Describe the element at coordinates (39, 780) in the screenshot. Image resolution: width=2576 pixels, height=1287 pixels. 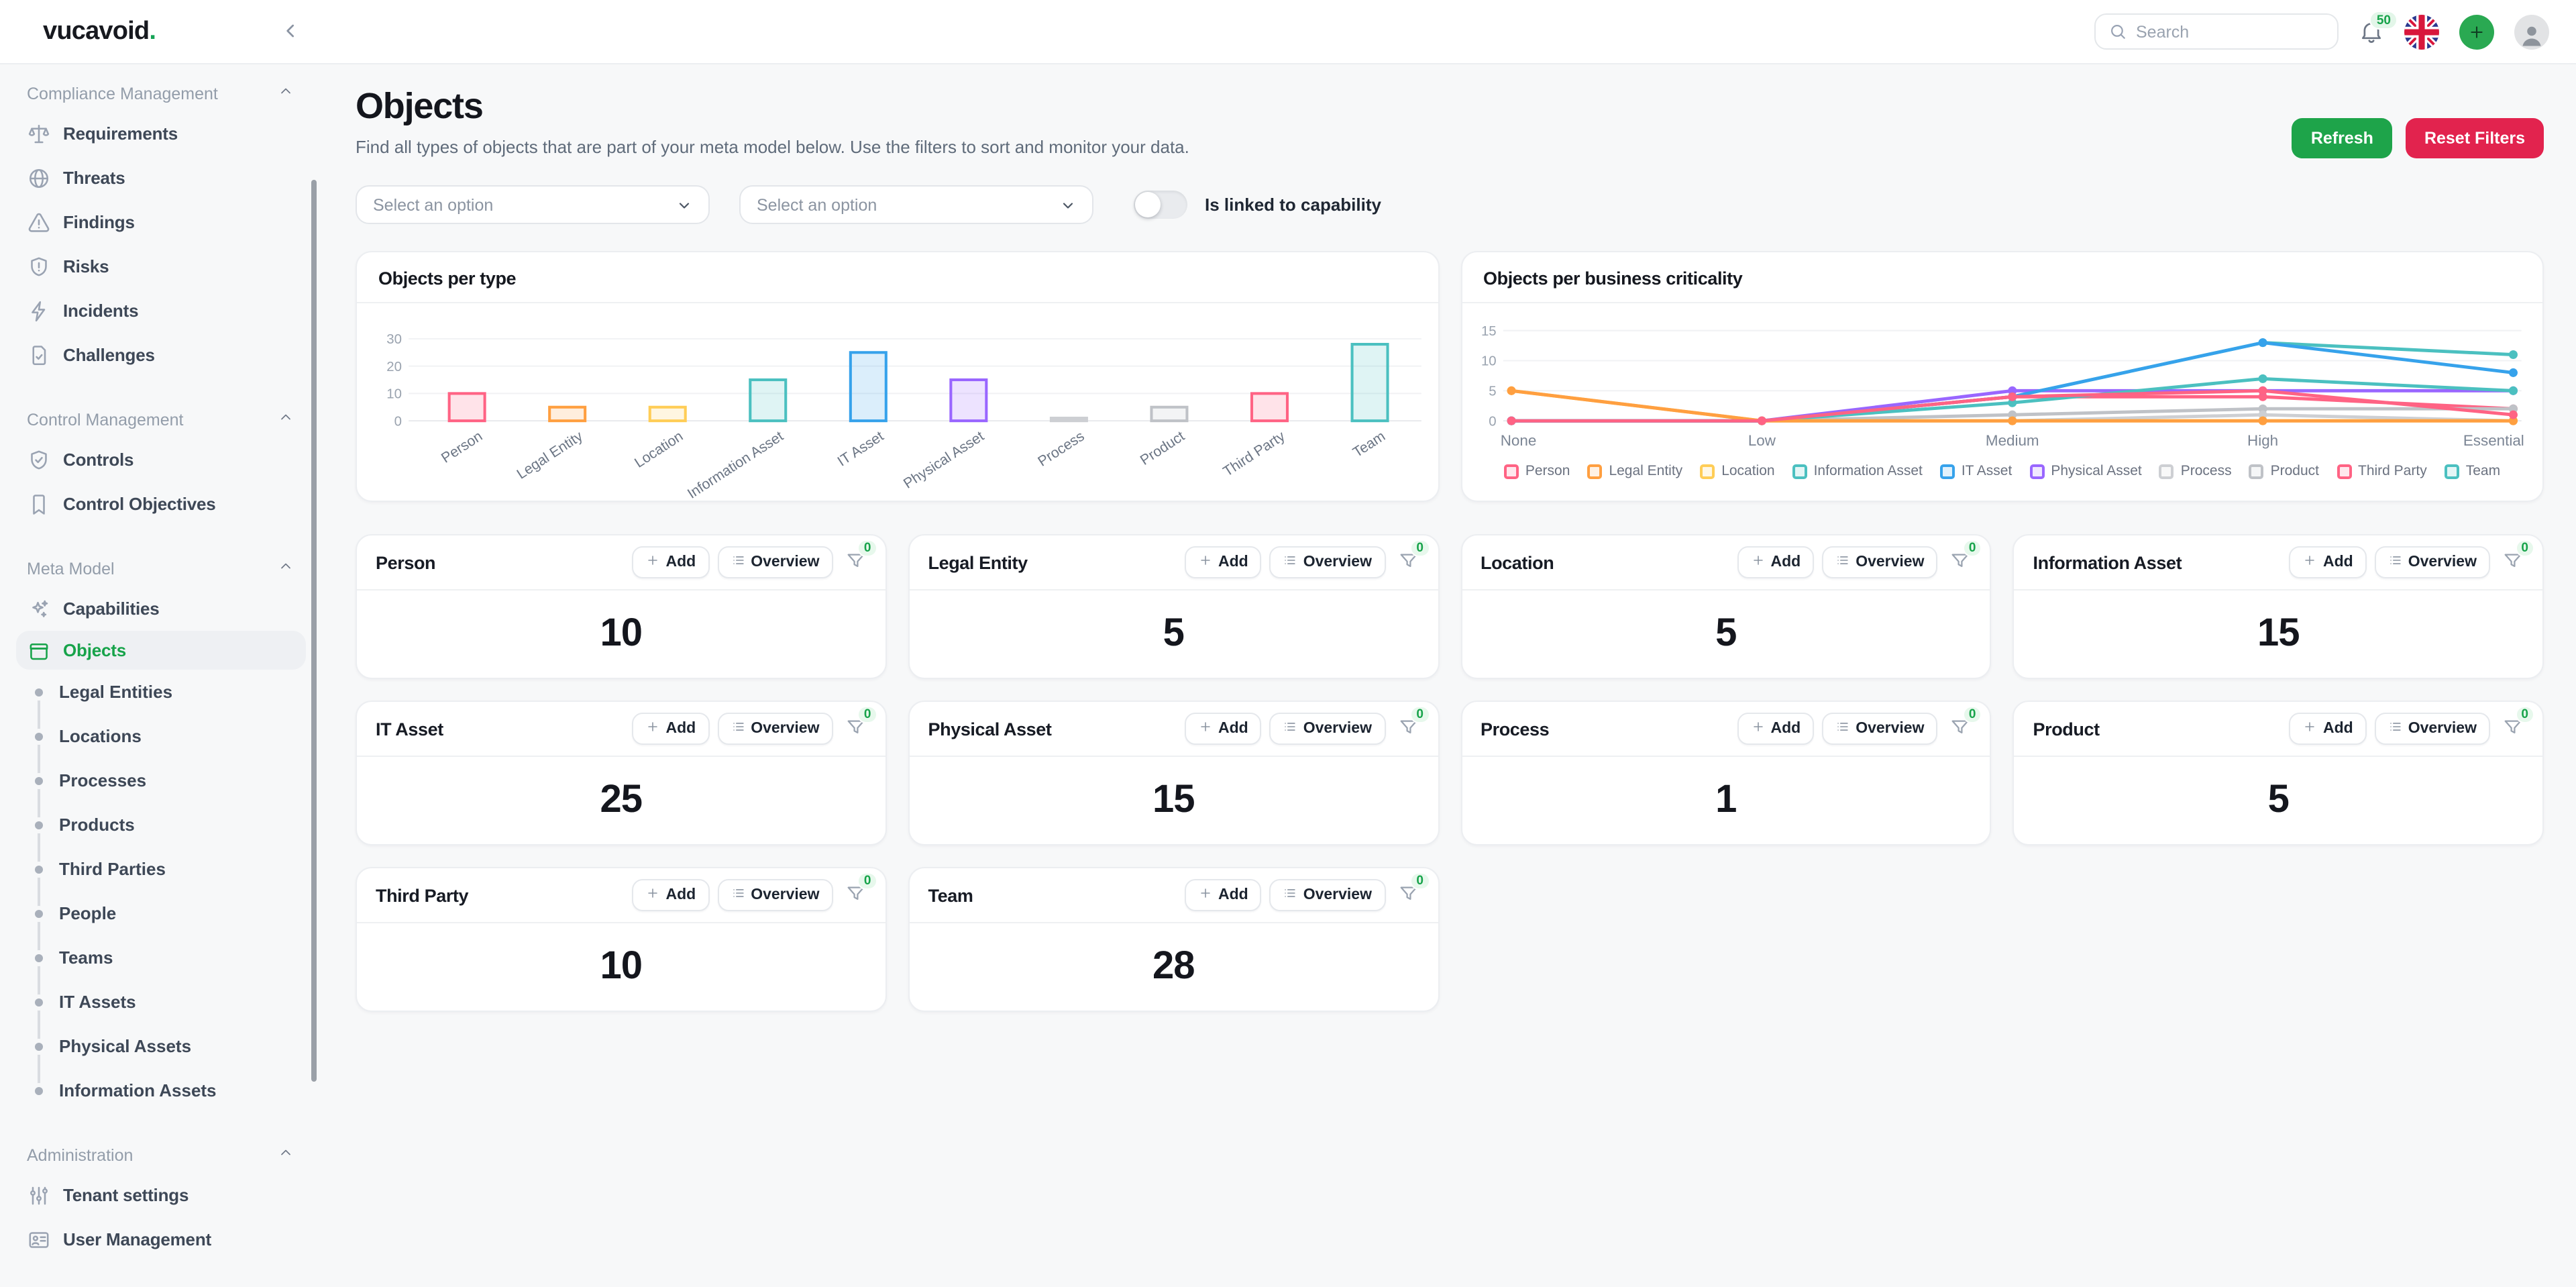
I see `bullet-icon` at that location.